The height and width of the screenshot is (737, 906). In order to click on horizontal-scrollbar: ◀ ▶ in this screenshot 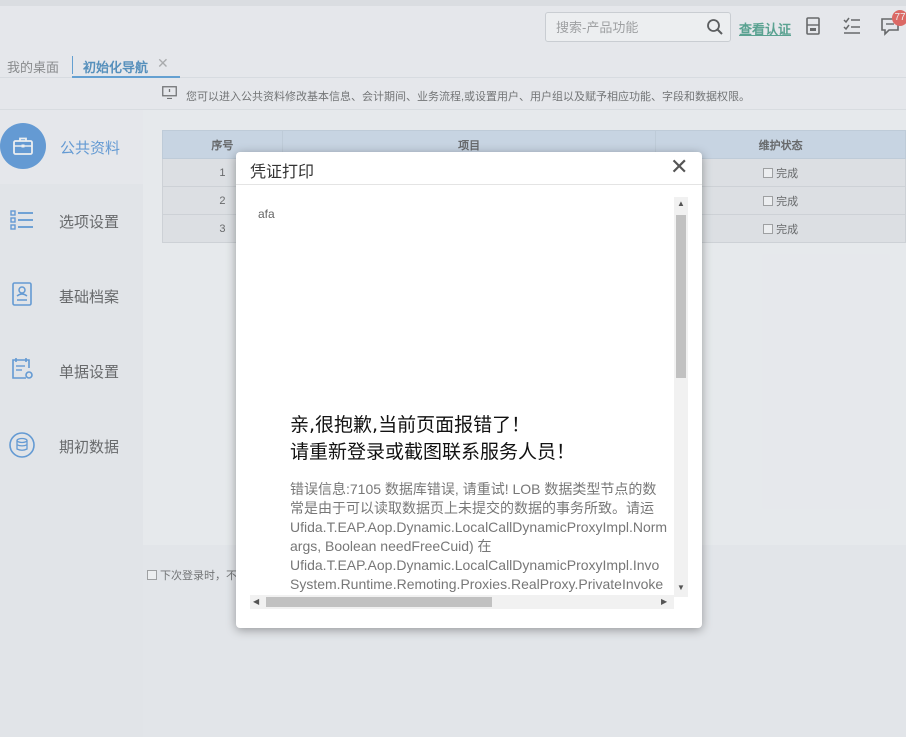, I will do `click(462, 602)`.